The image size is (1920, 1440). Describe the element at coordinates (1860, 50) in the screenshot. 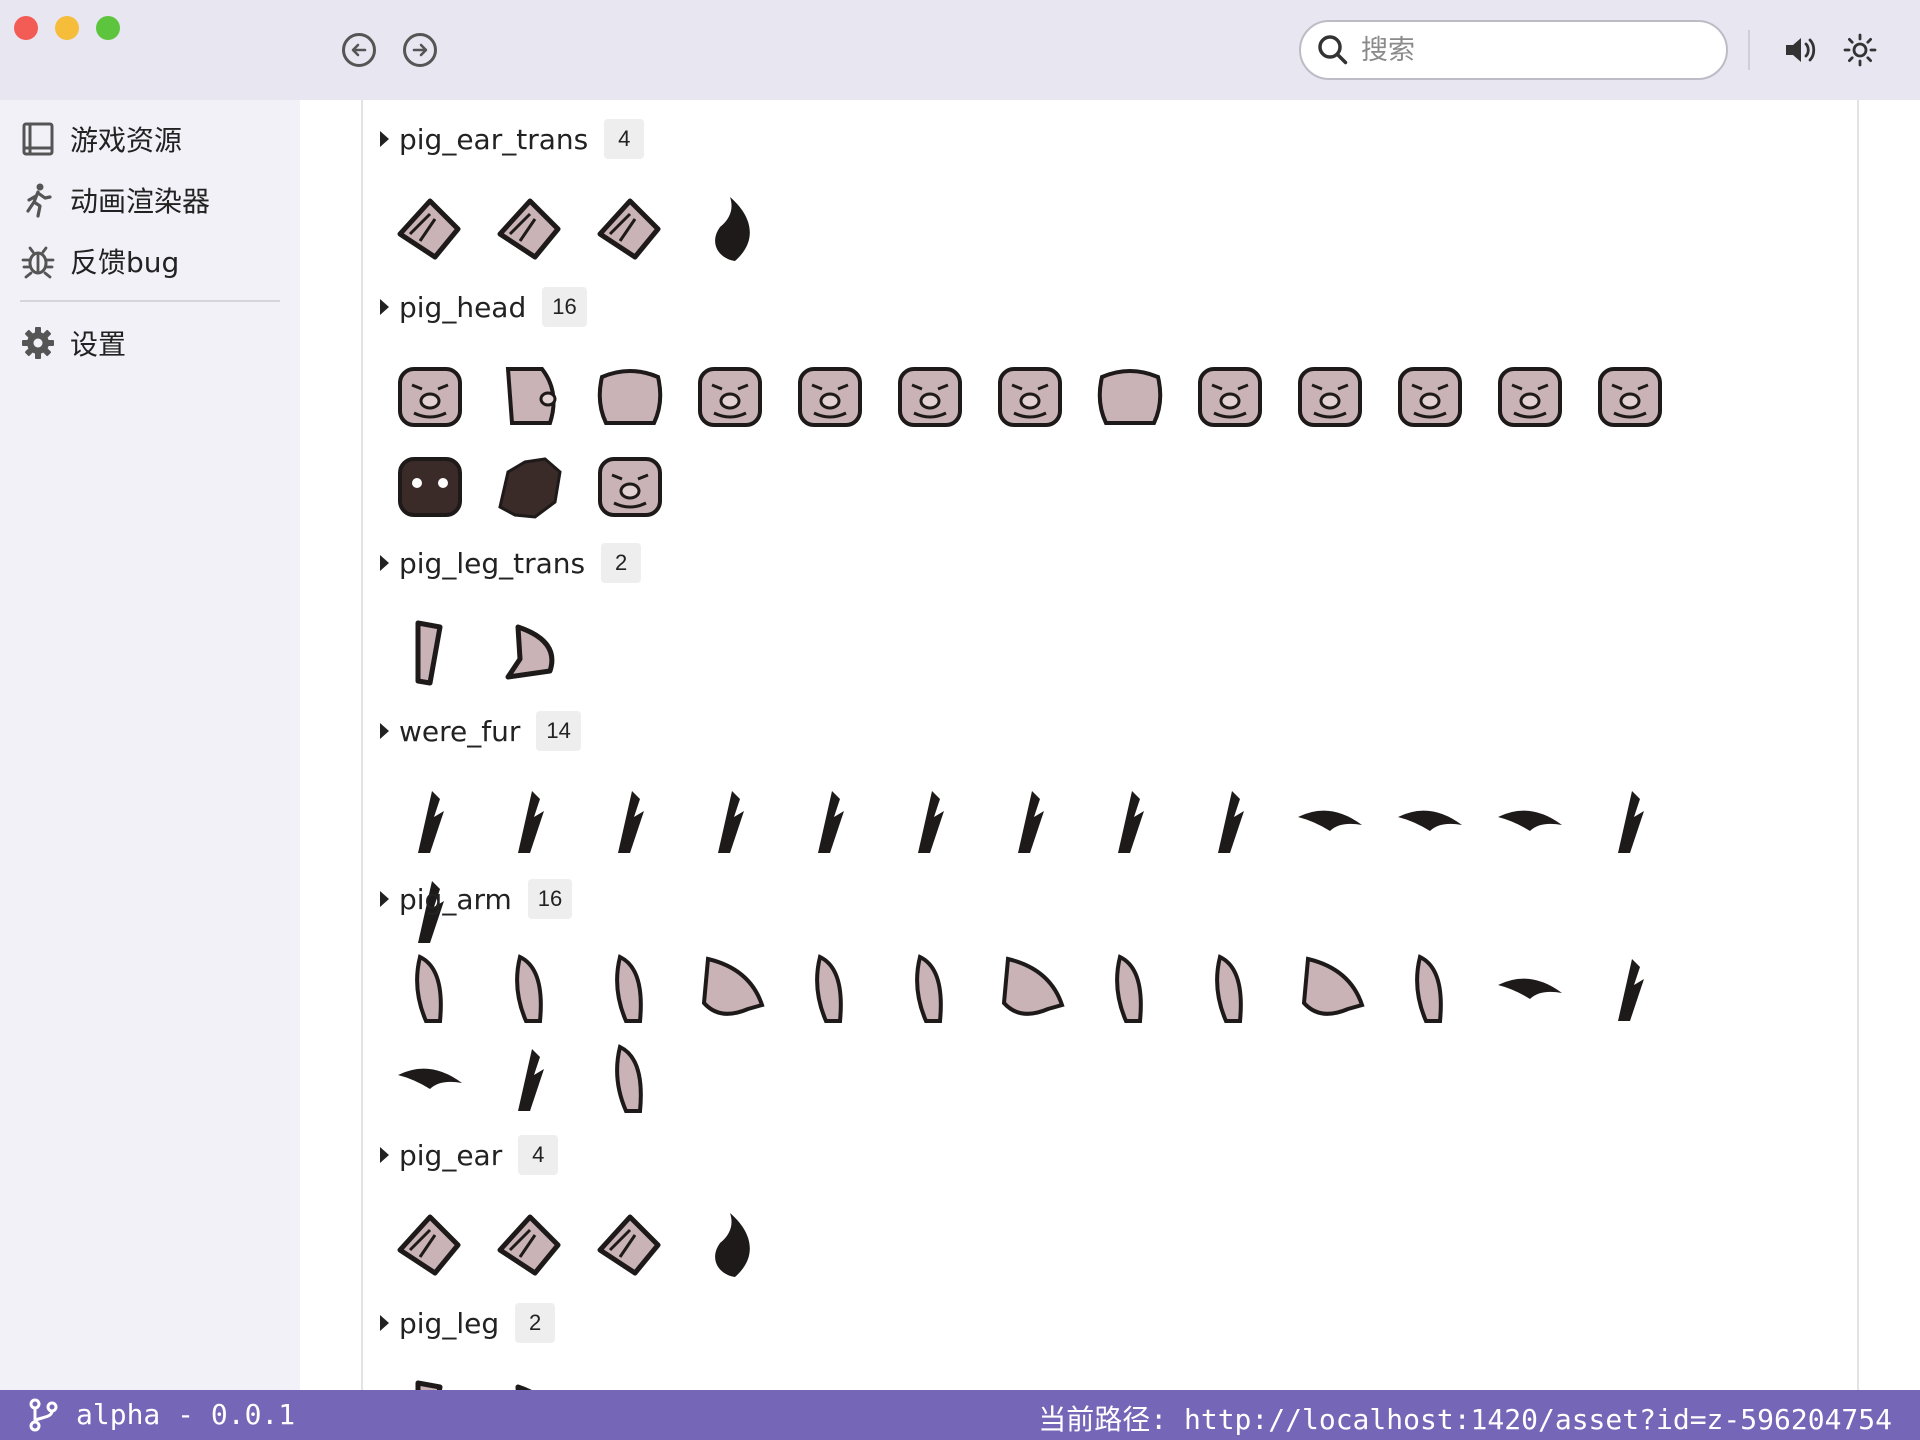

I see `theme-toggle-button` at that location.